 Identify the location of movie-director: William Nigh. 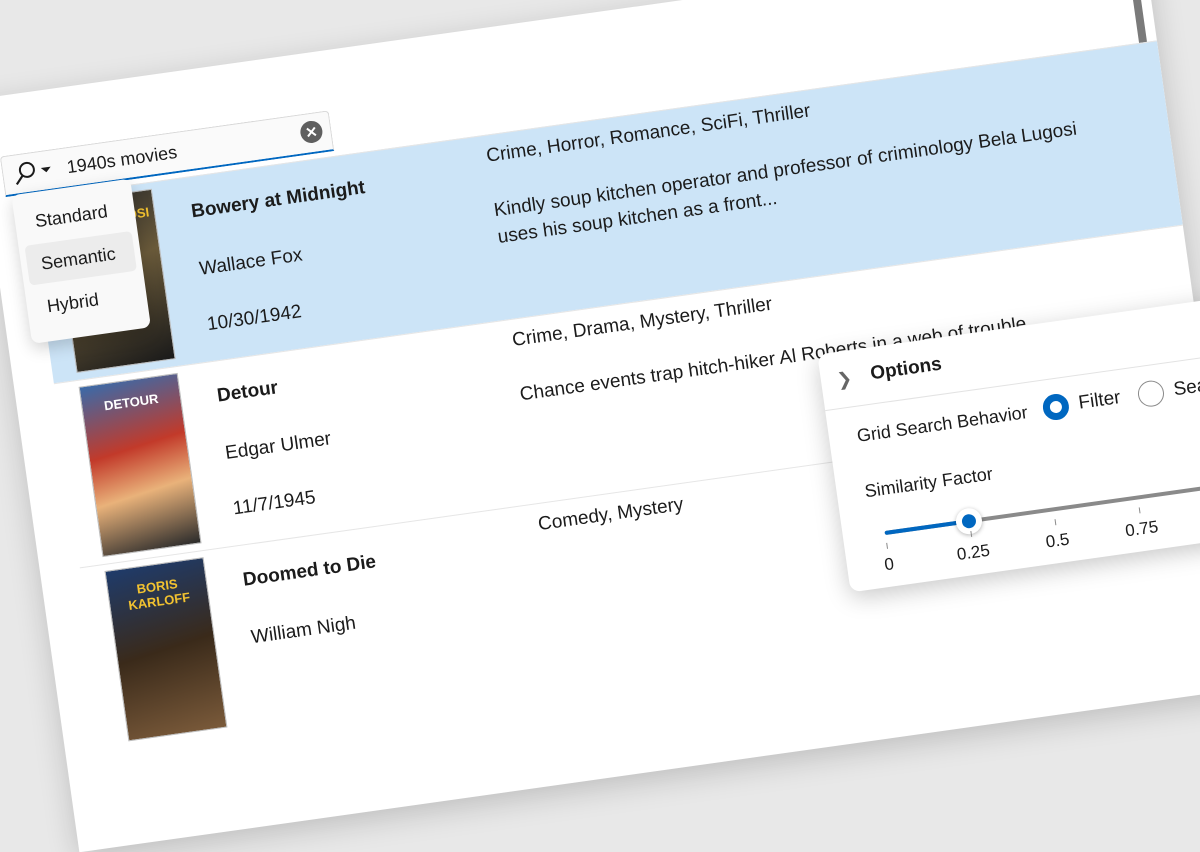
(303, 630).